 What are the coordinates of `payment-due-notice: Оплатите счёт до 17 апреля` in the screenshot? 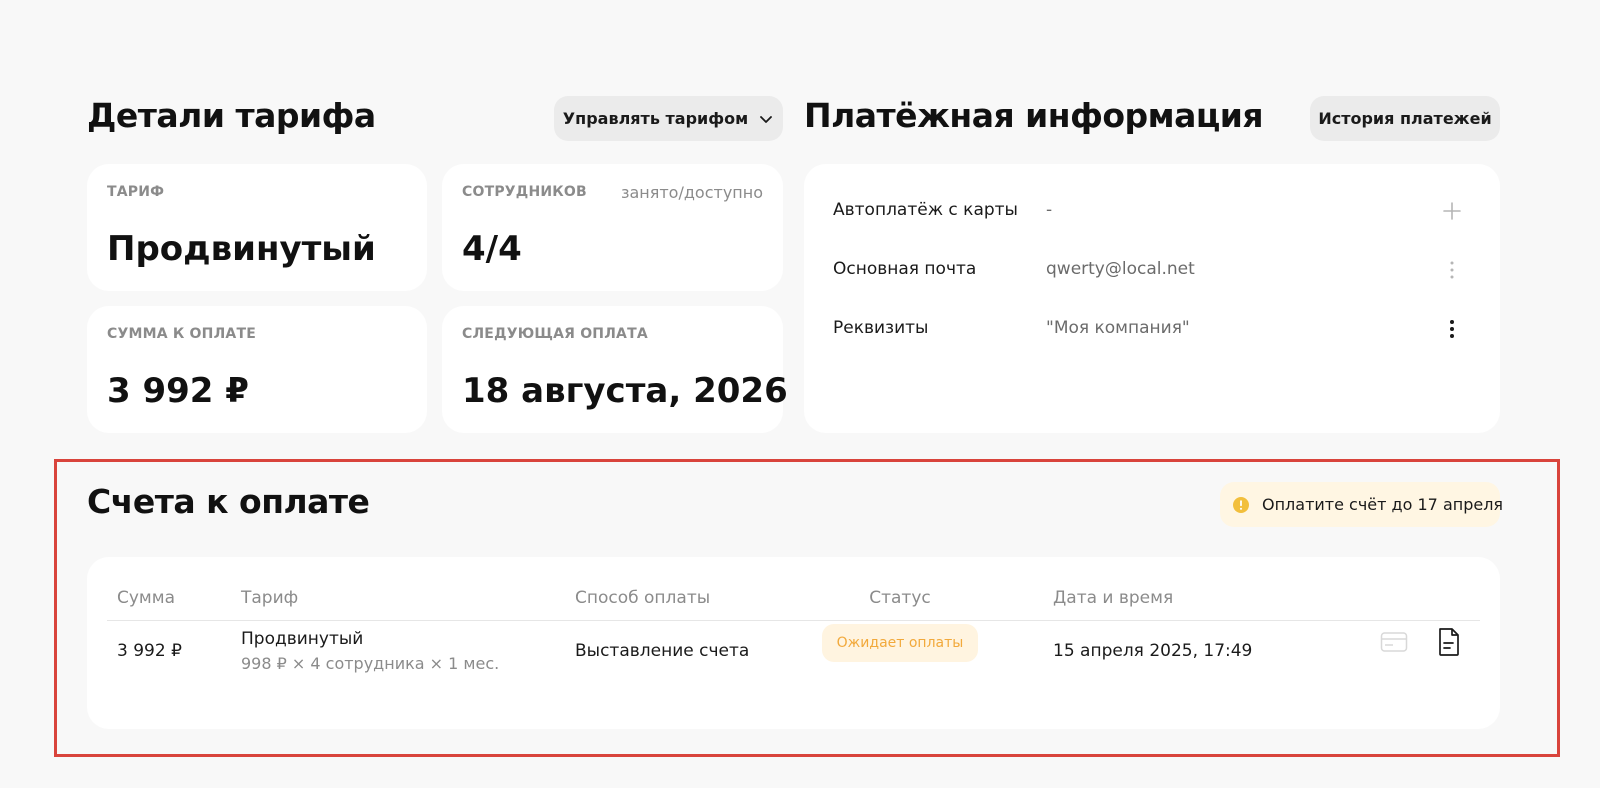 It's located at (1362, 504).